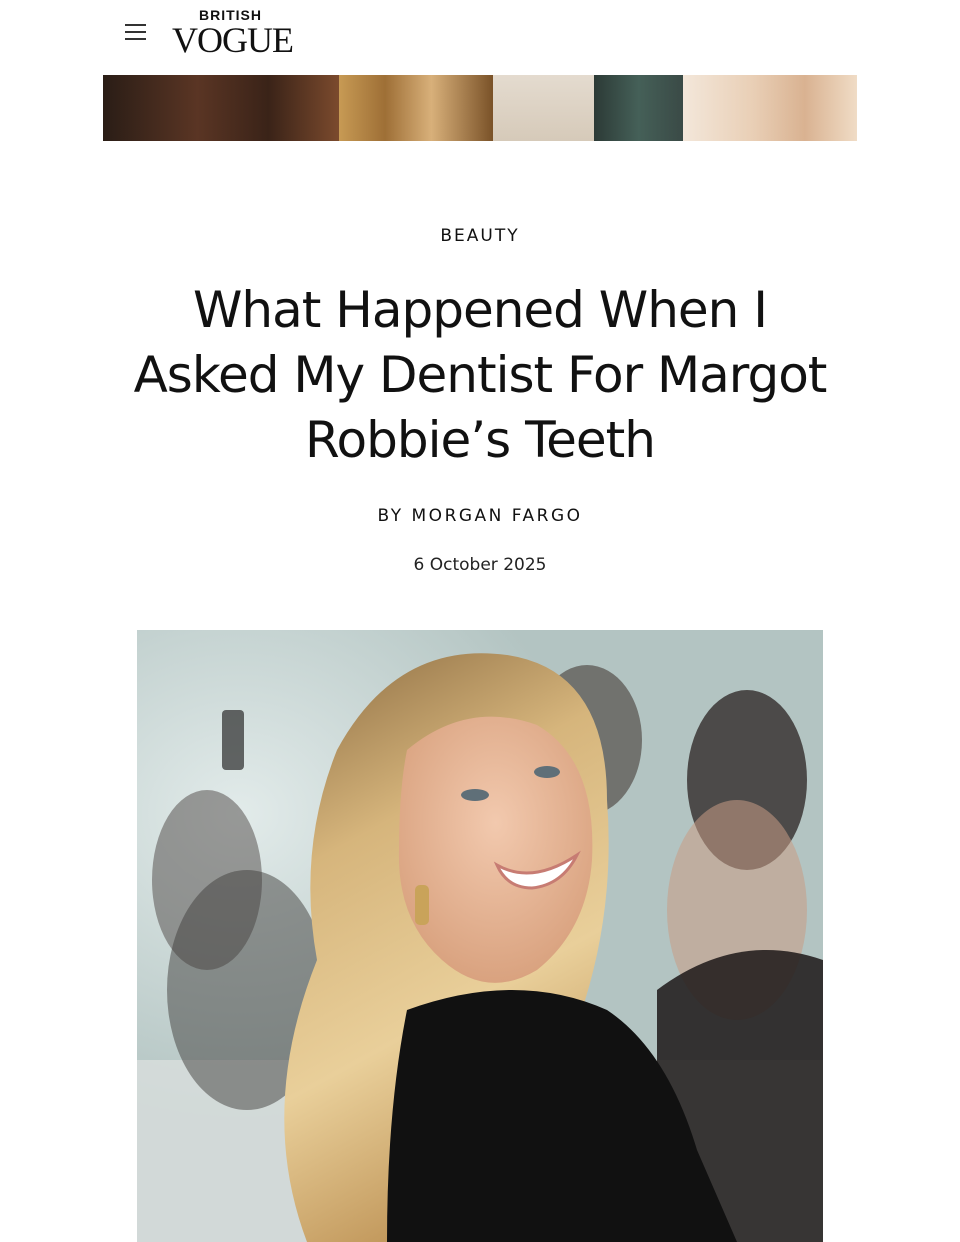 The height and width of the screenshot is (1242, 960). I want to click on article-category-link: BEAUTY, so click(480, 236).